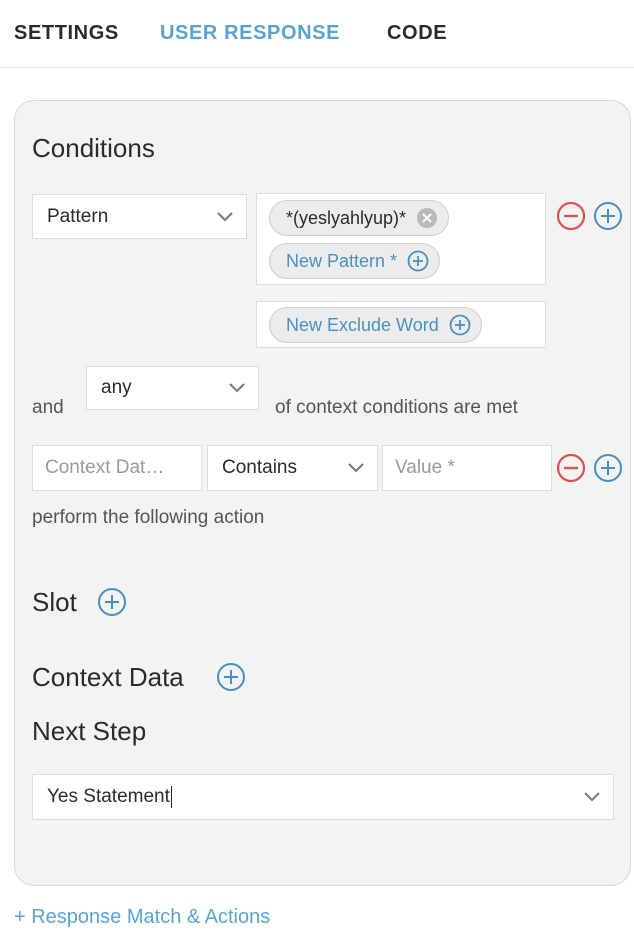 The image size is (634, 950). I want to click on new-pattern-chip: New Pattern *, so click(355, 261).